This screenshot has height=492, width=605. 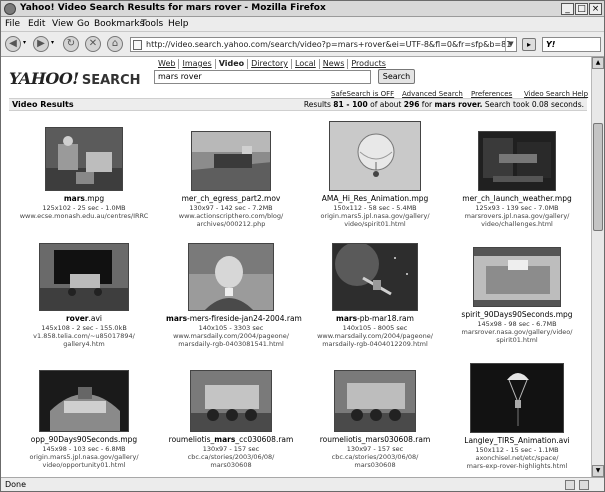 I want to click on tab-news: News, so click(x=334, y=64).